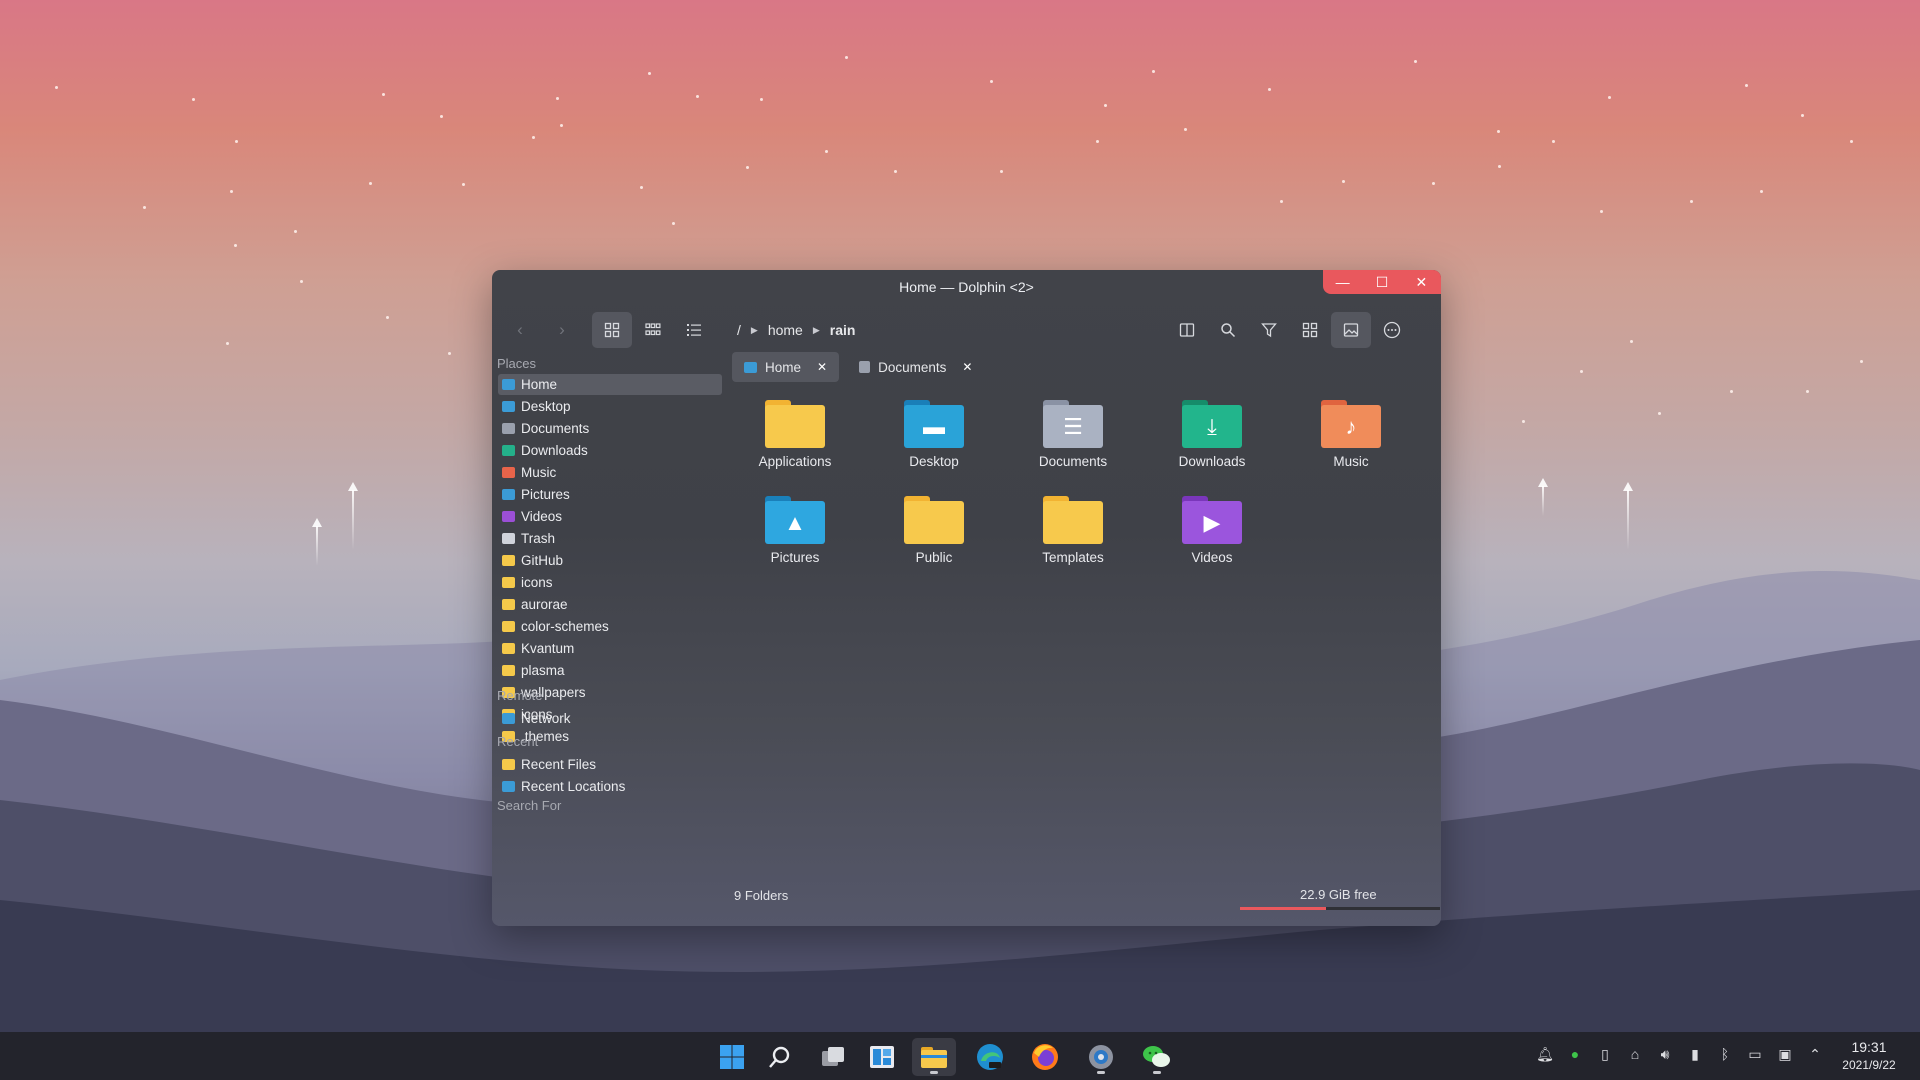  Describe the element at coordinates (1212, 557) in the screenshot. I see `folder-label: Videos` at that location.